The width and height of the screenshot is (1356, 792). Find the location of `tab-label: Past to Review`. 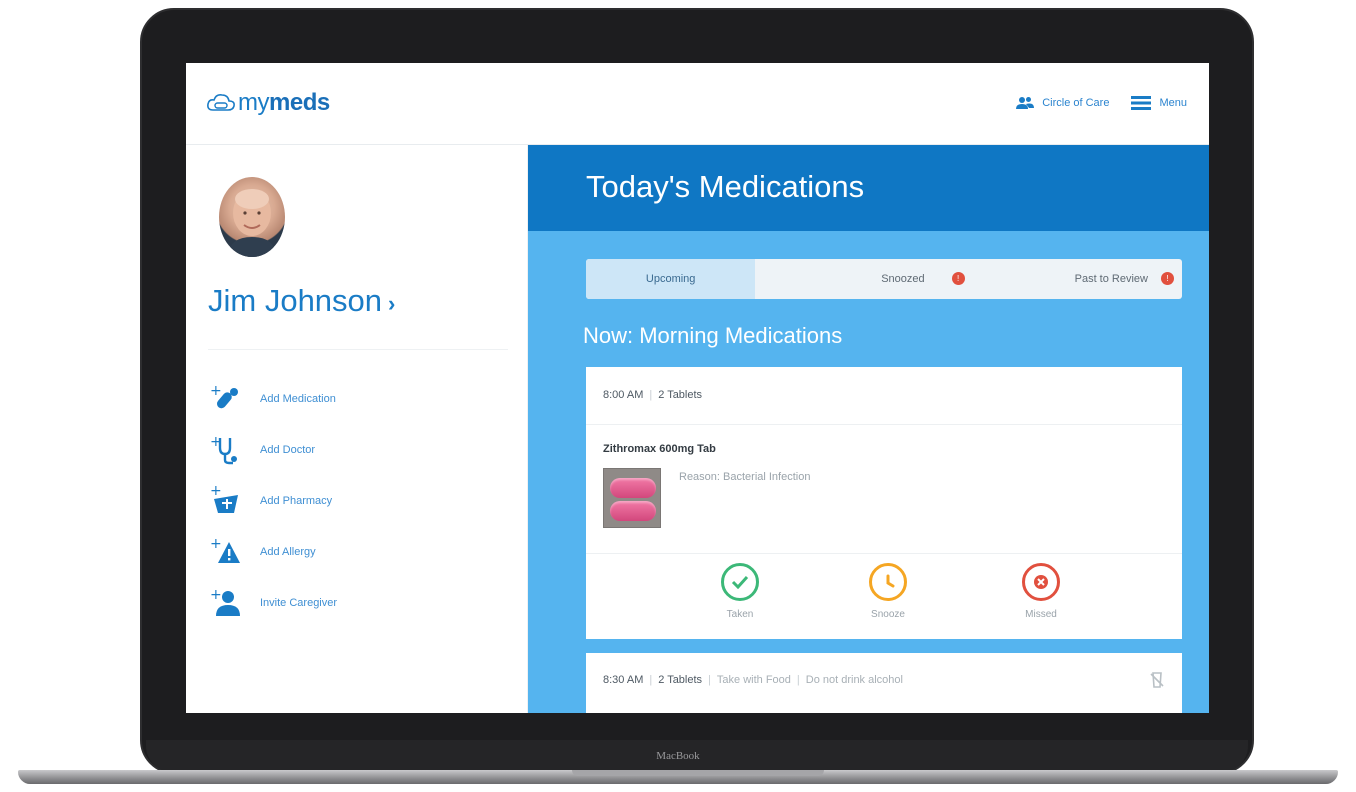

tab-label: Past to Review is located at coordinates (1111, 279).